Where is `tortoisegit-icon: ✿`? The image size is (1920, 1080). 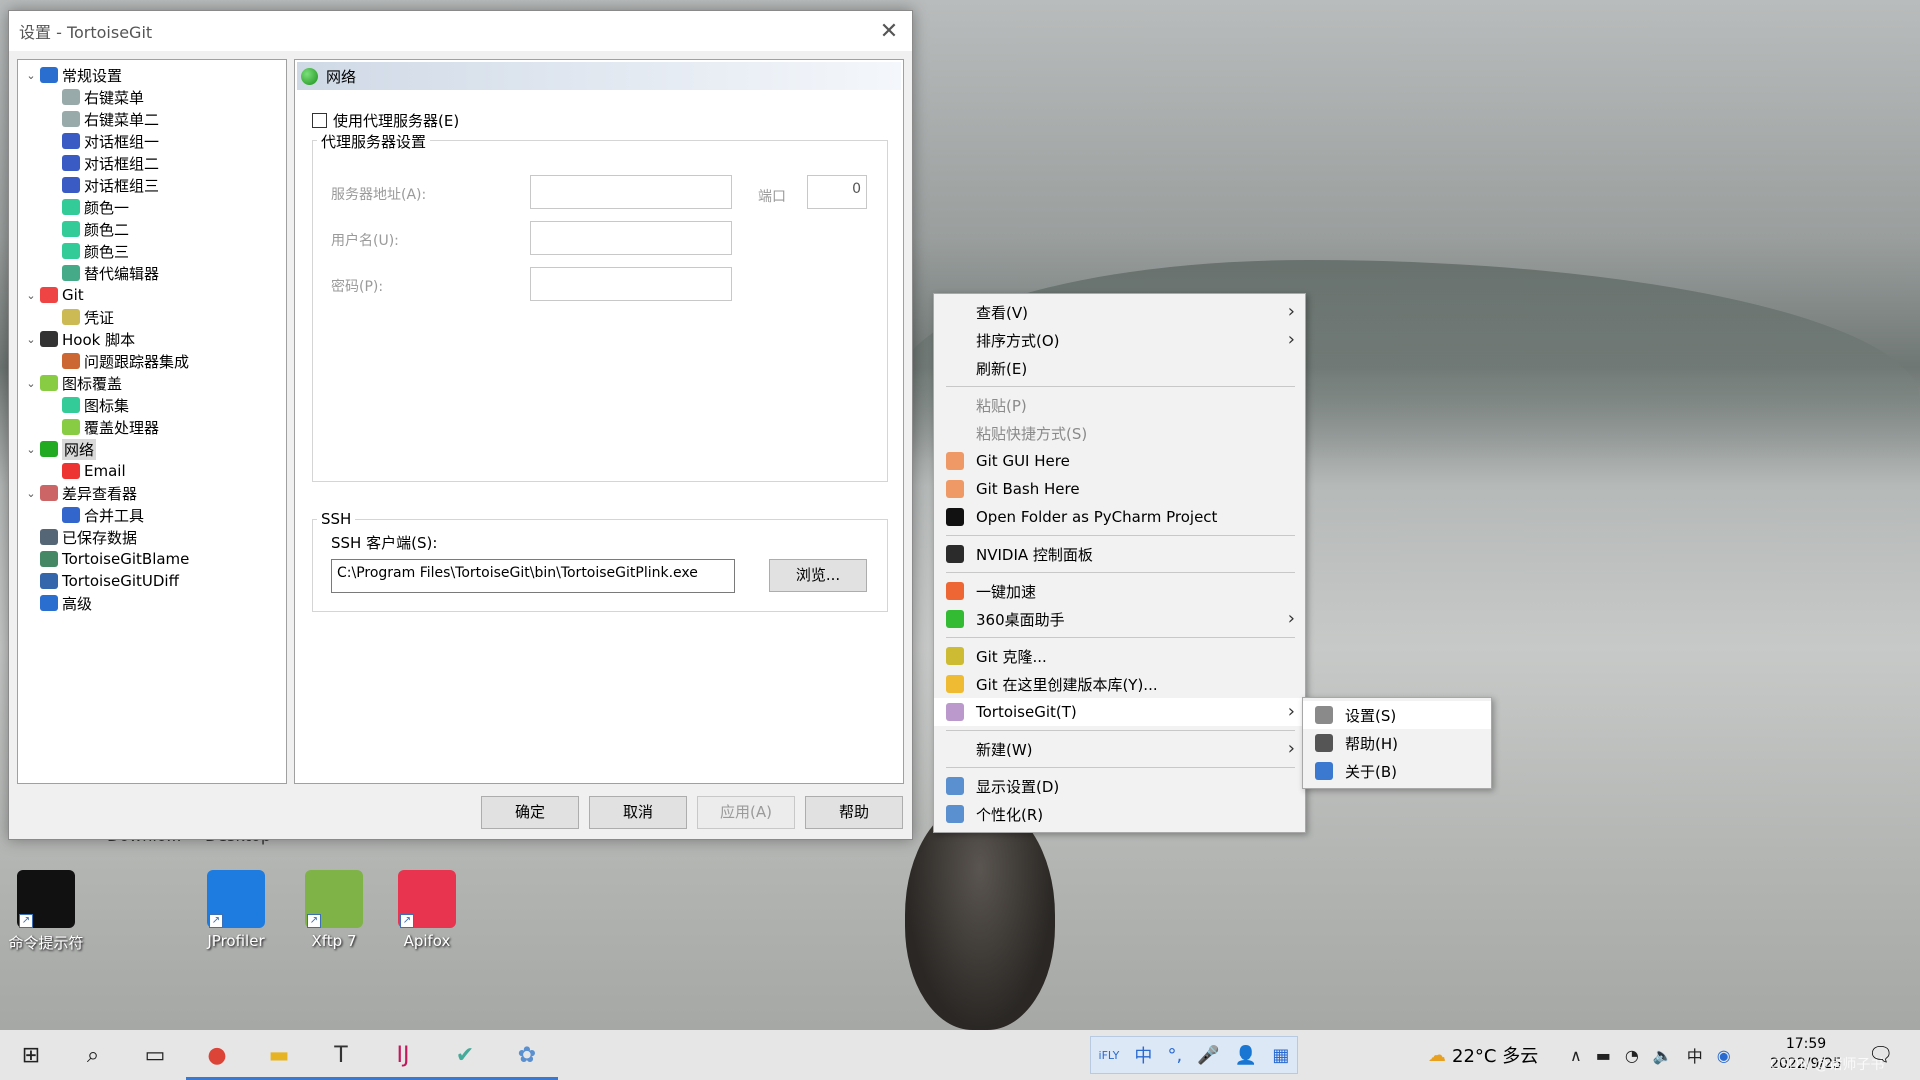 tortoisegit-icon: ✿ is located at coordinates (527, 1055).